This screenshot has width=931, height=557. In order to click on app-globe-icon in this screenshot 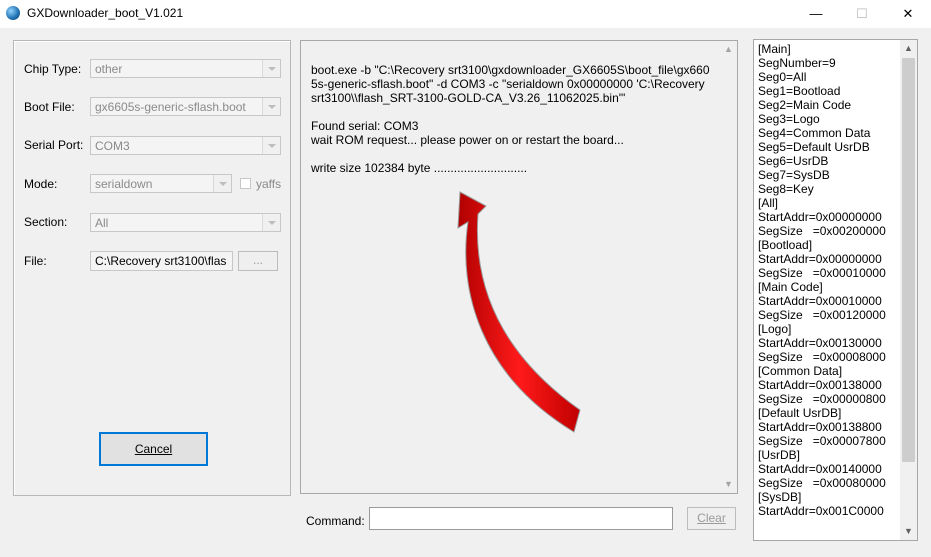, I will do `click(13, 13)`.